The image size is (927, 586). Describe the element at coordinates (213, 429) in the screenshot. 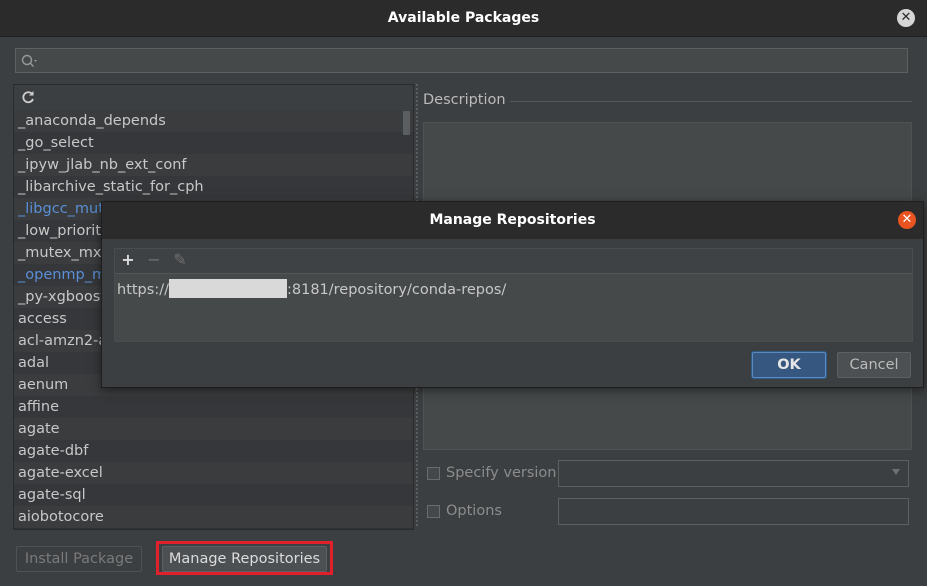

I see `list-item: agate` at that location.